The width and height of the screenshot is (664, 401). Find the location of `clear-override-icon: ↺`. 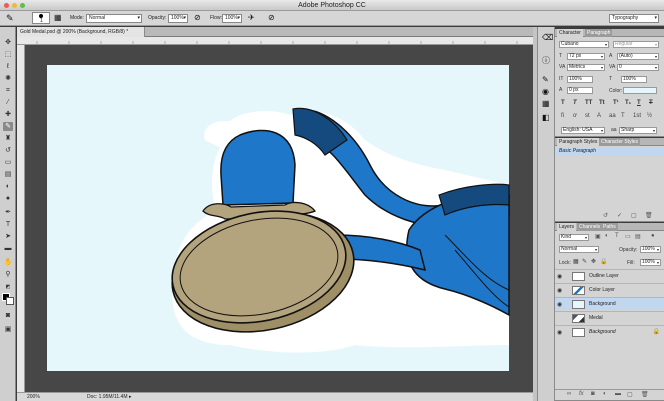

clear-override-icon: ↺ is located at coordinates (605, 215).